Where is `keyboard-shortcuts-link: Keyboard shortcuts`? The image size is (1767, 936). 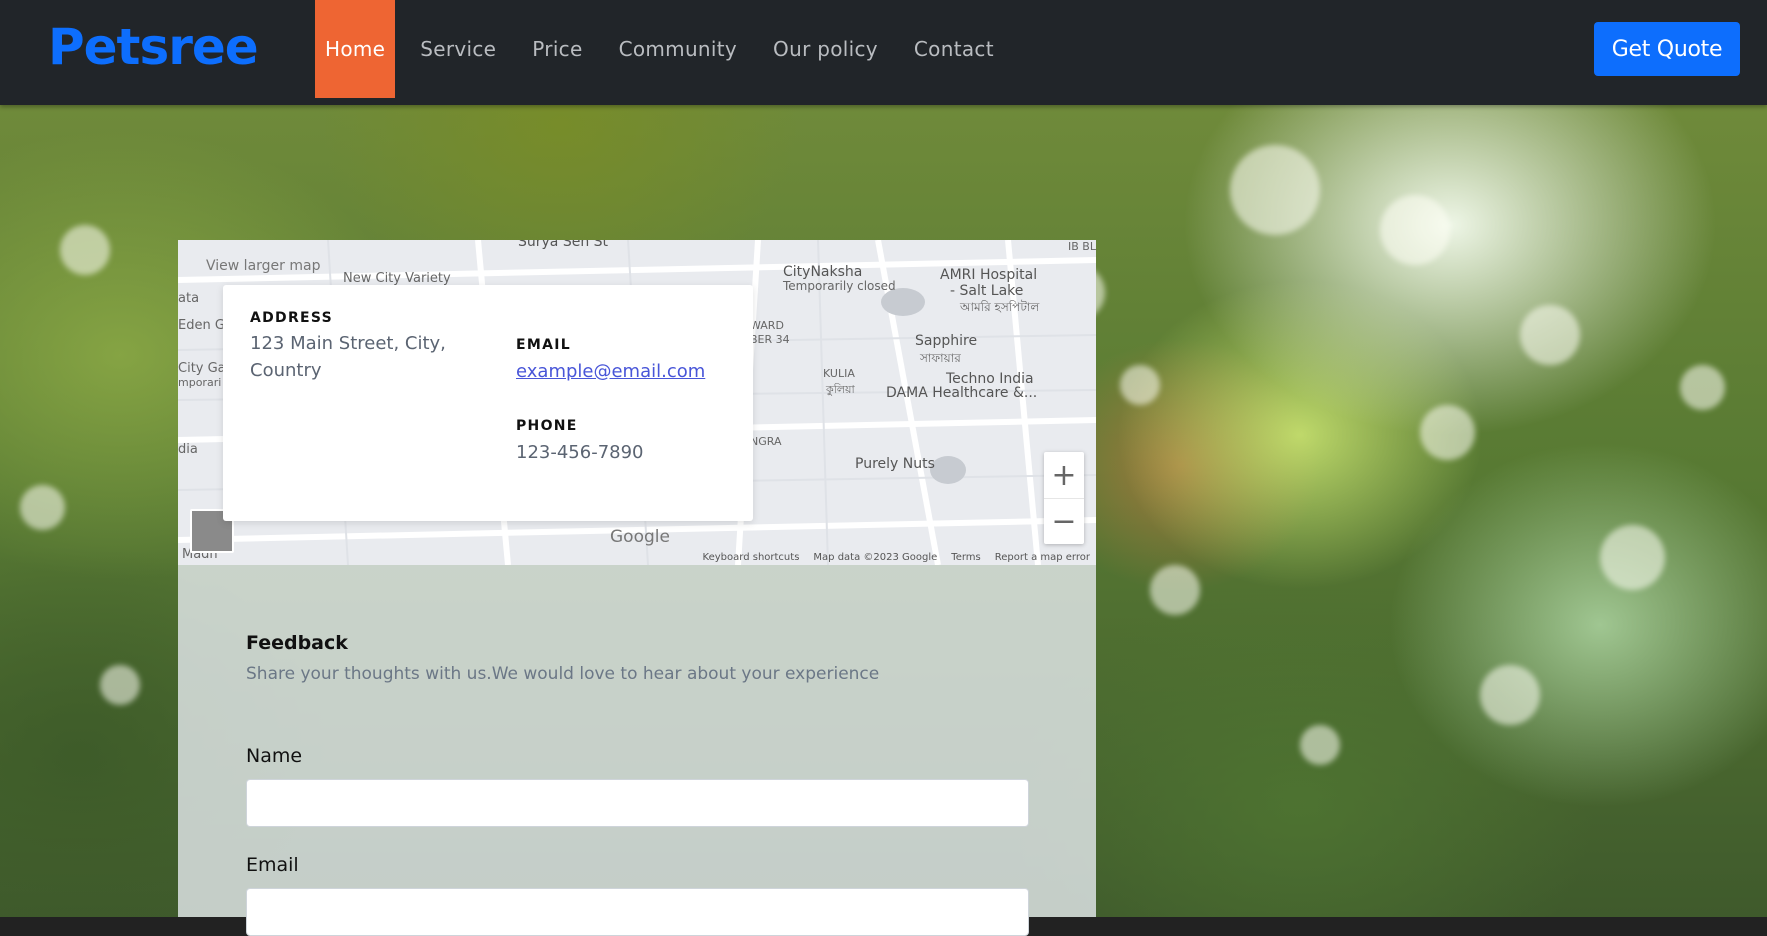 keyboard-shortcuts-link: Keyboard shortcuts is located at coordinates (751, 557).